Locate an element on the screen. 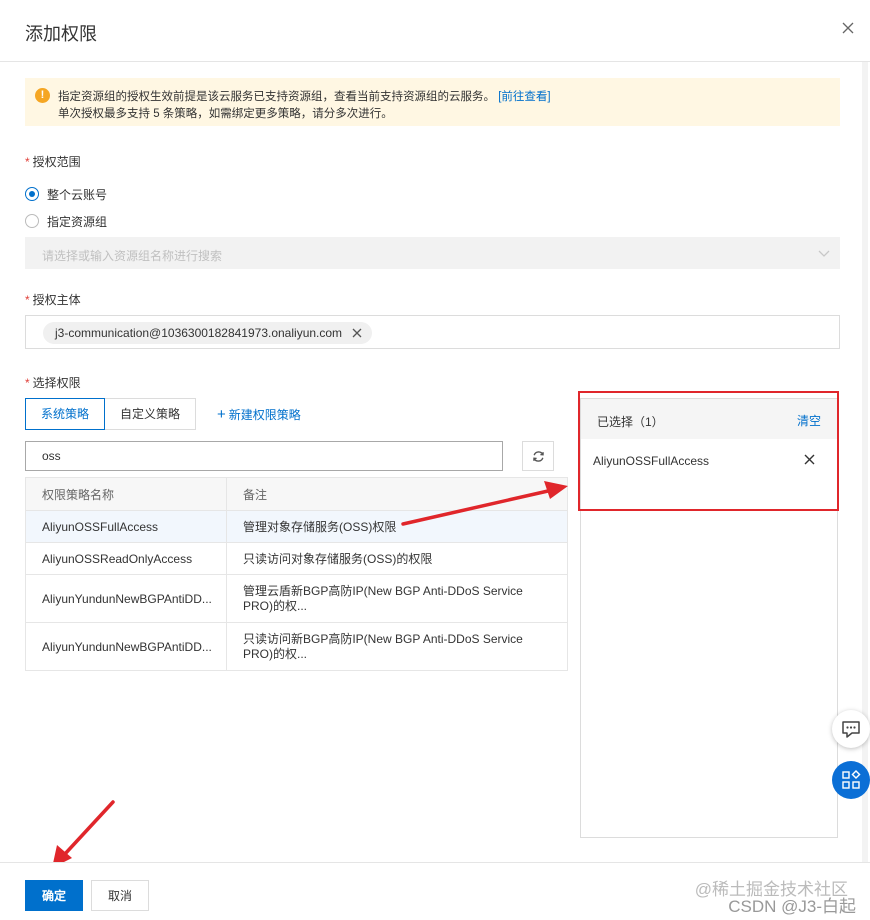 This screenshot has height=920, width=870. view-supported-link: [前往查看] is located at coordinates (524, 97).